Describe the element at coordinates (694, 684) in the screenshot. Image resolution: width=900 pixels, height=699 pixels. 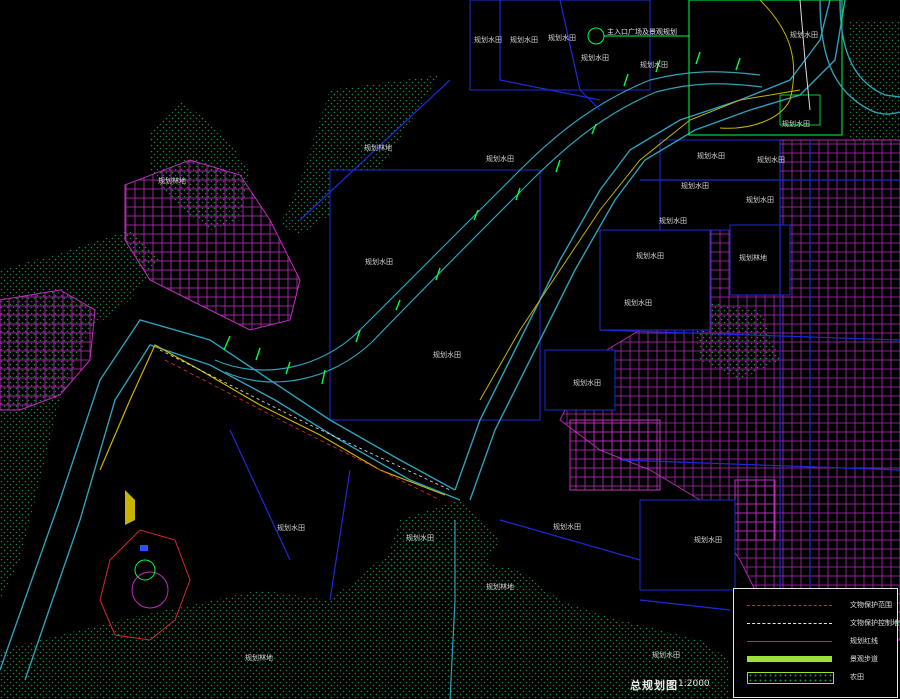
I see `drawing-scale: 1:2000` at that location.